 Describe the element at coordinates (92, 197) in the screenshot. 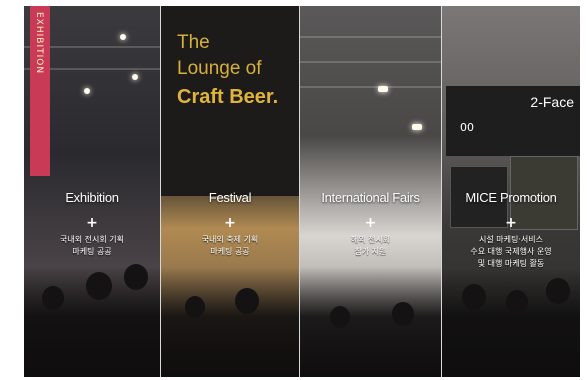

I see `panel-title: Exhibition` at that location.